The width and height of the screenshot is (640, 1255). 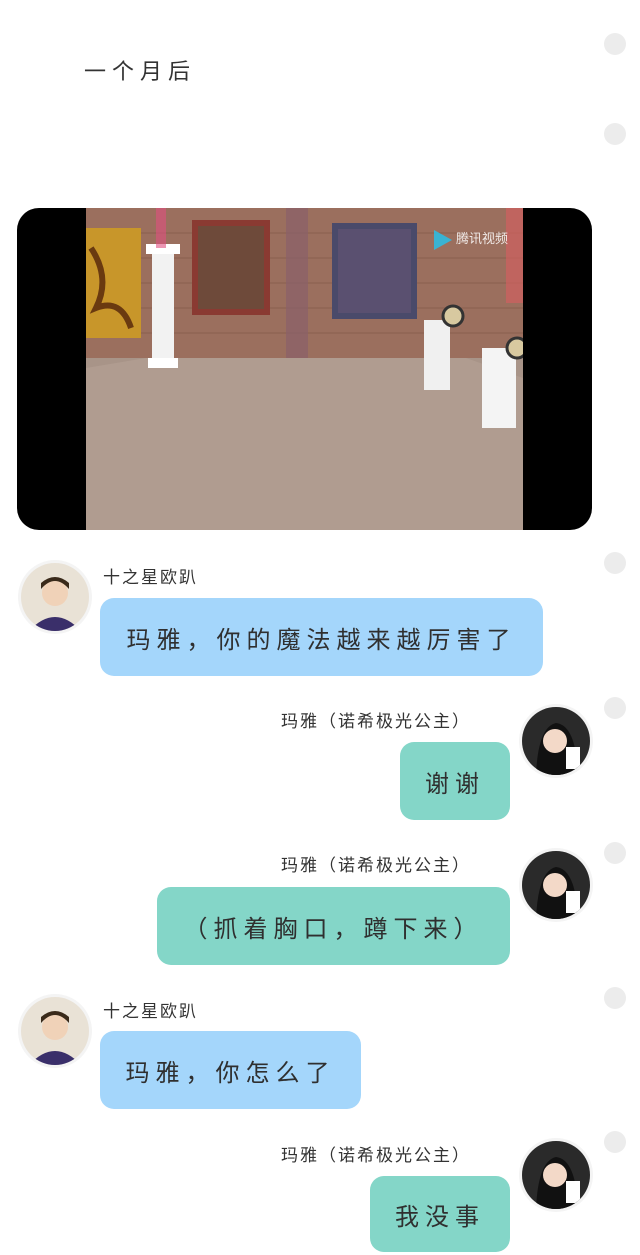 What do you see at coordinates (230, 1070) in the screenshot?
I see `message-bubble: 玛雅，你怎么了` at bounding box center [230, 1070].